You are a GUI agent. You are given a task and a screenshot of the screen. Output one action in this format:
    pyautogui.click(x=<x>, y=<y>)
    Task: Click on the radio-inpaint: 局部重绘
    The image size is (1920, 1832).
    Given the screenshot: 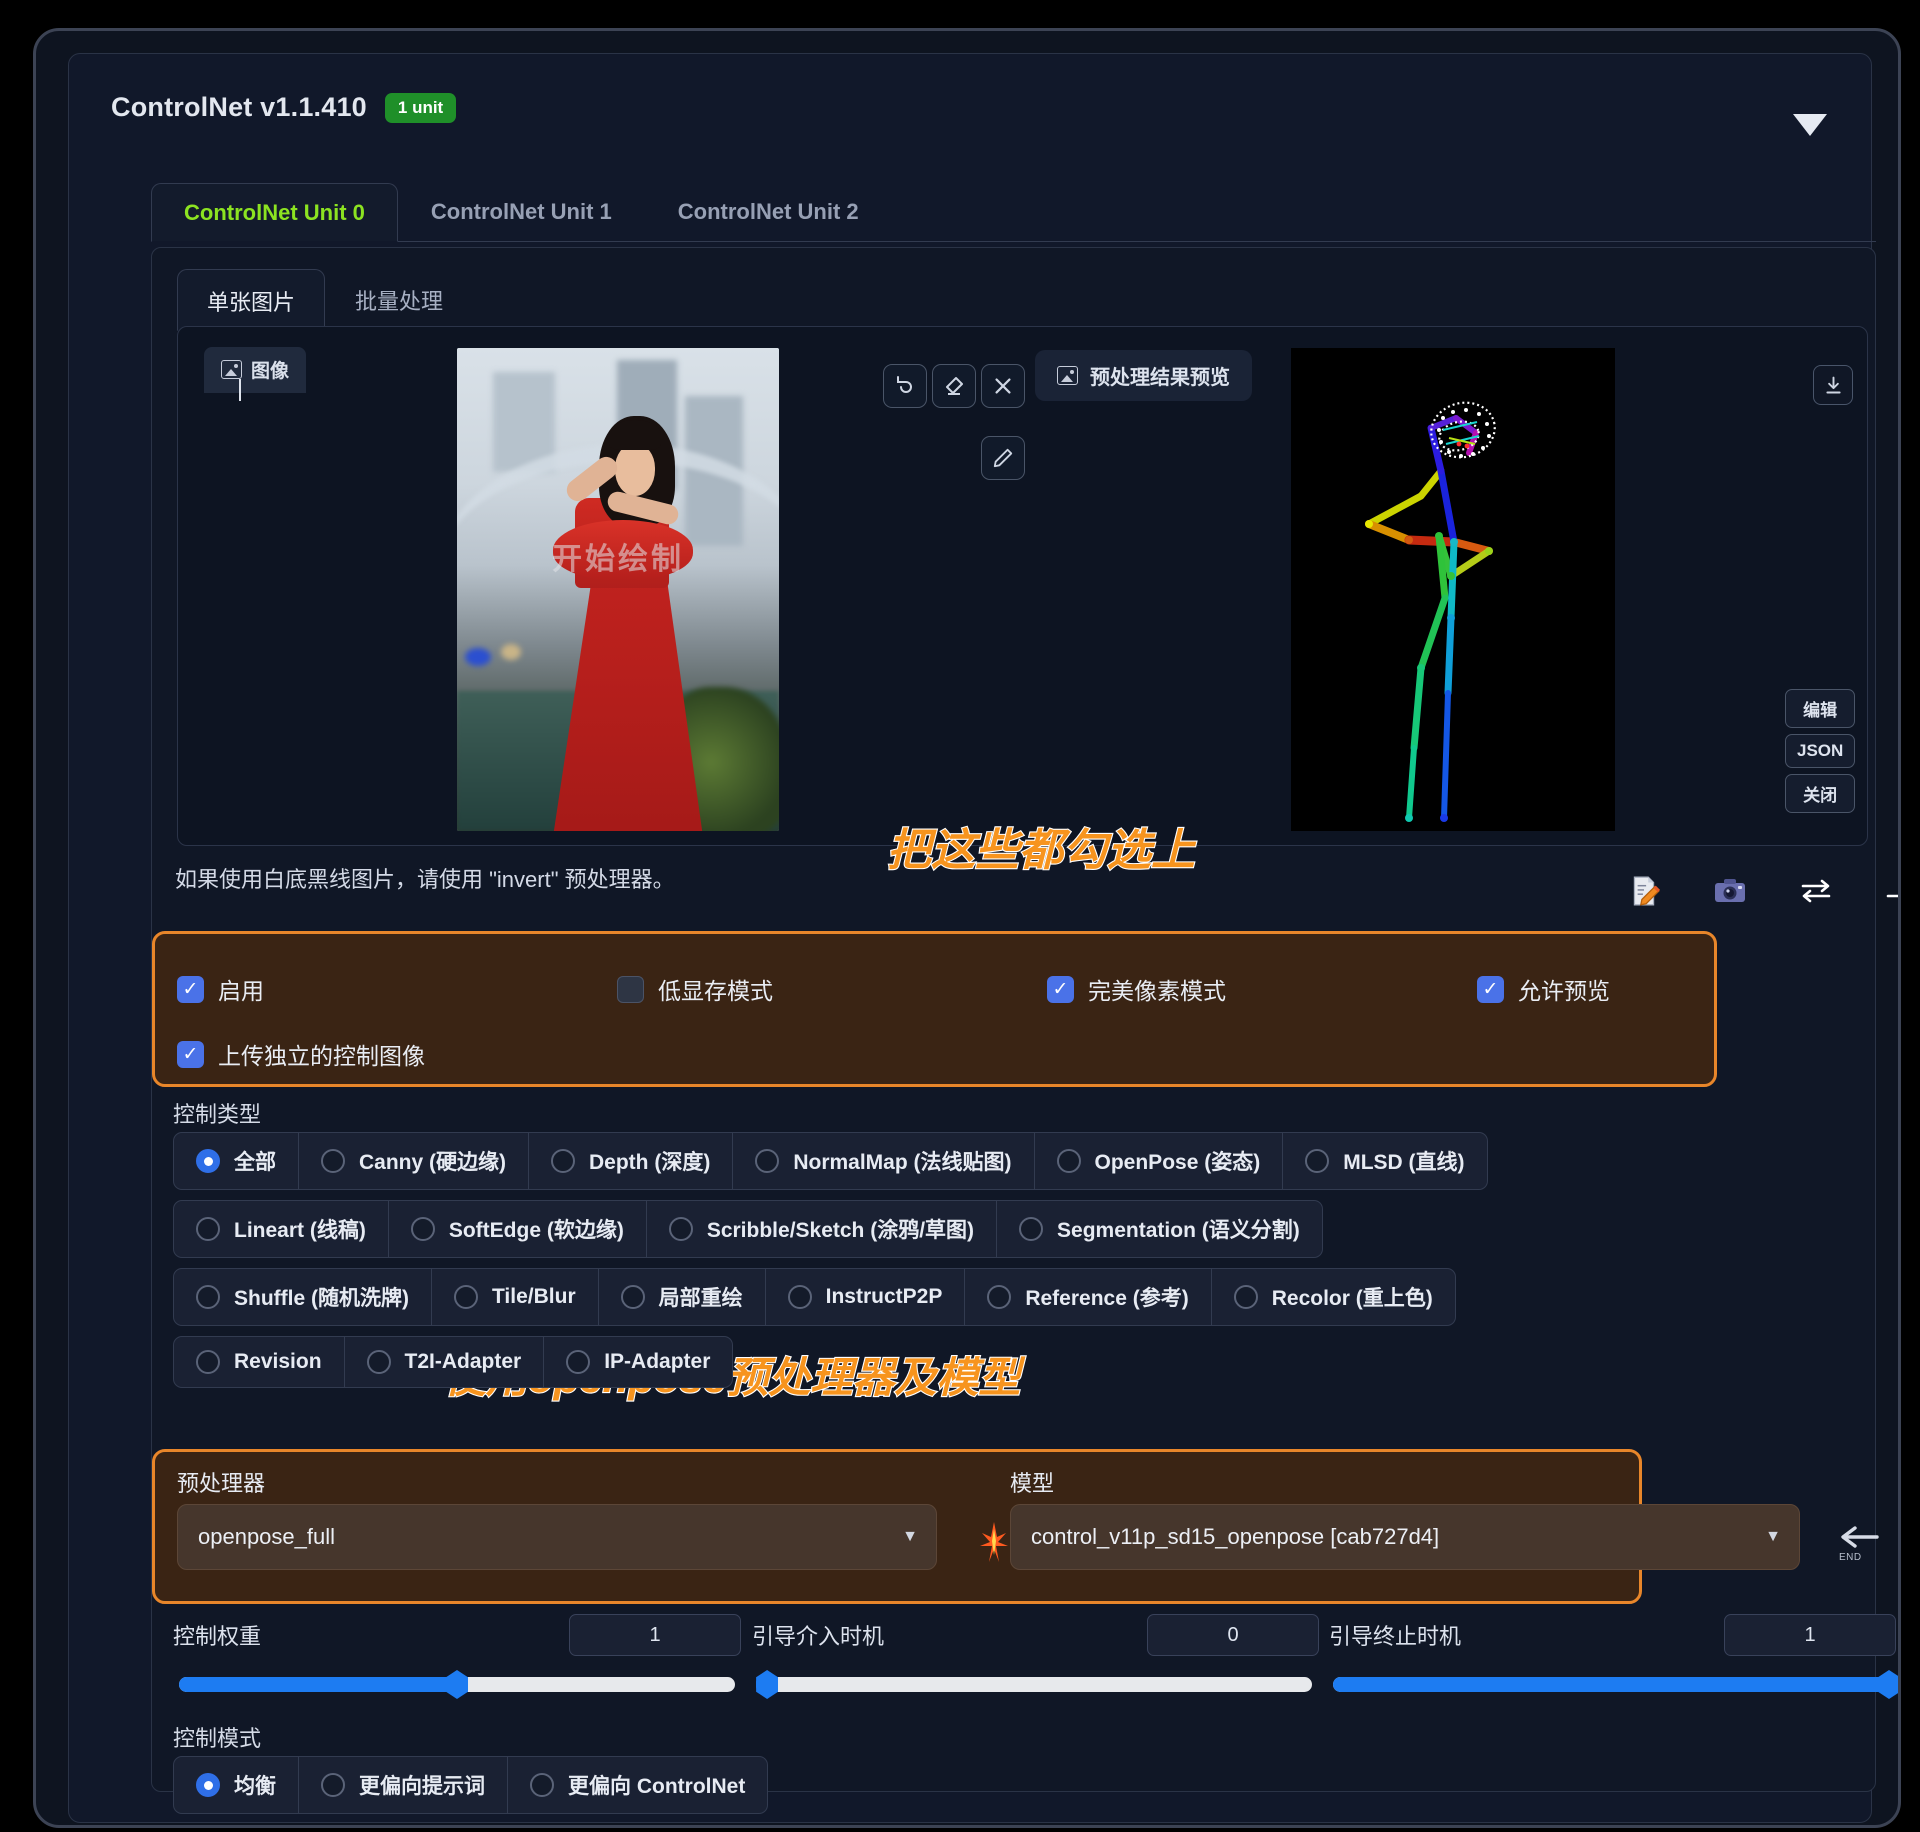 What is the action you would take?
    pyautogui.click(x=682, y=1297)
    